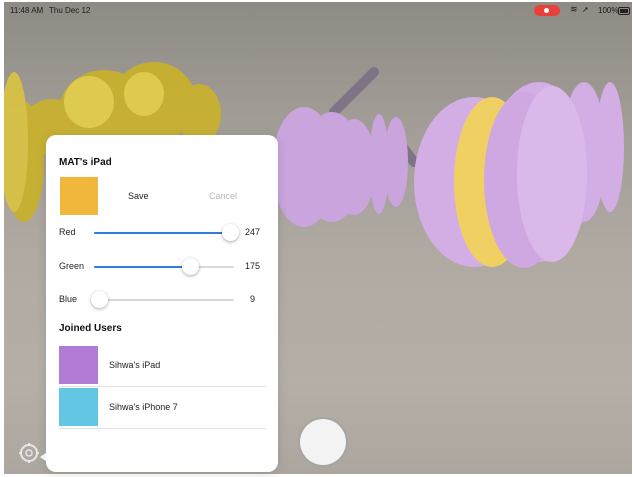 The width and height of the screenshot is (633, 477). I want to click on green-slider, so click(164, 266).